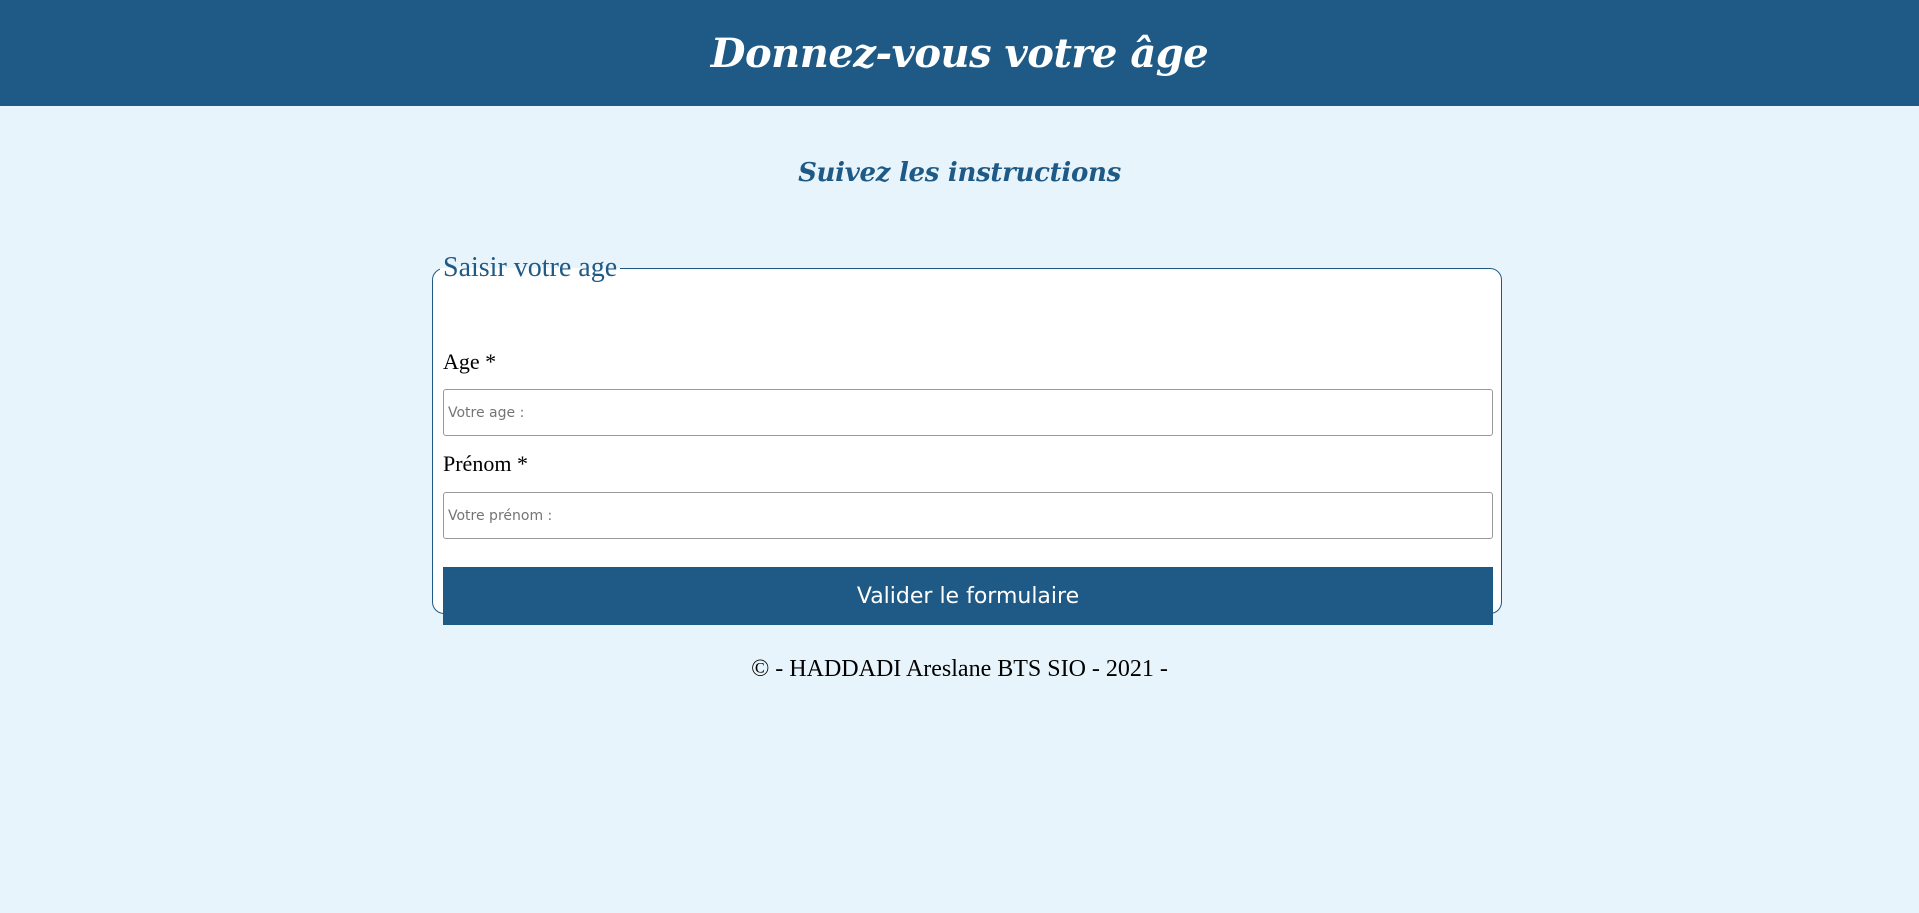  I want to click on age-input, so click(968, 412).